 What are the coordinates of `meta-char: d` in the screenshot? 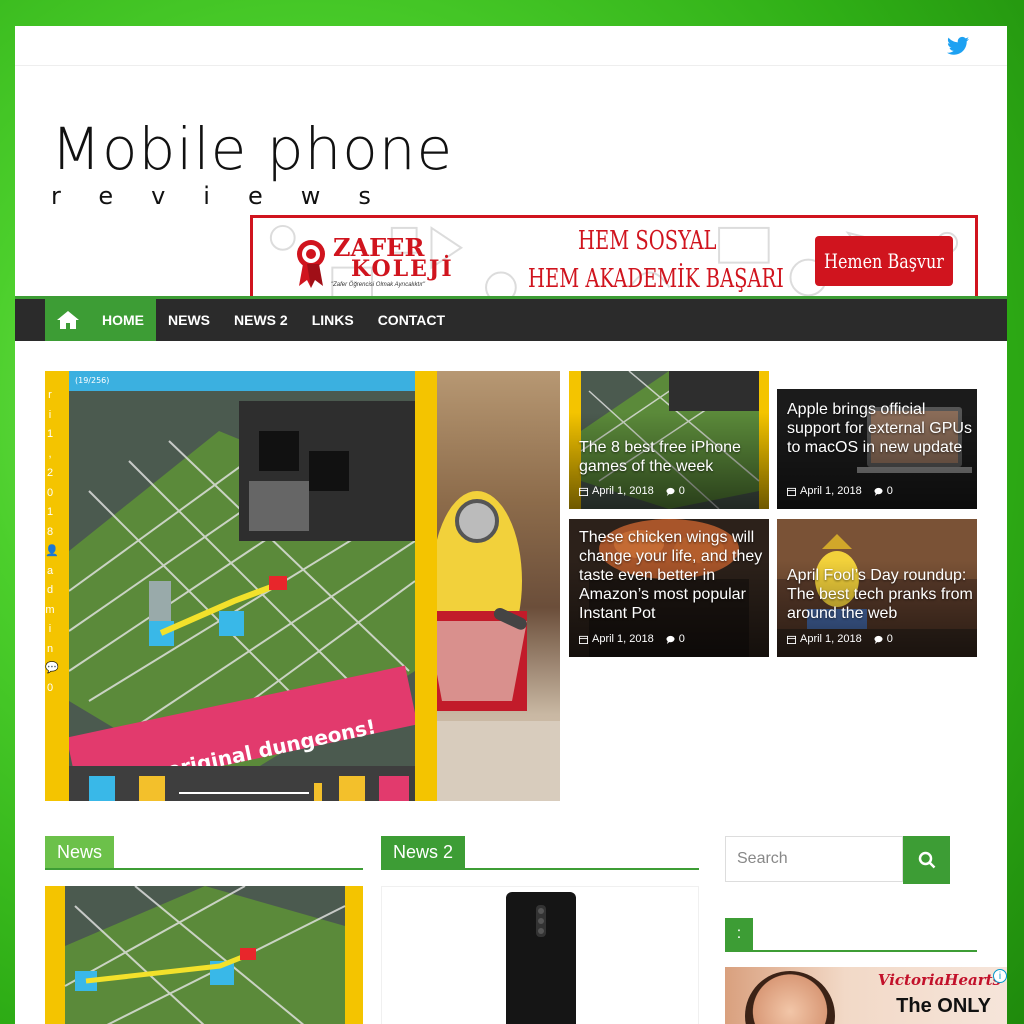 It's located at (50, 590).